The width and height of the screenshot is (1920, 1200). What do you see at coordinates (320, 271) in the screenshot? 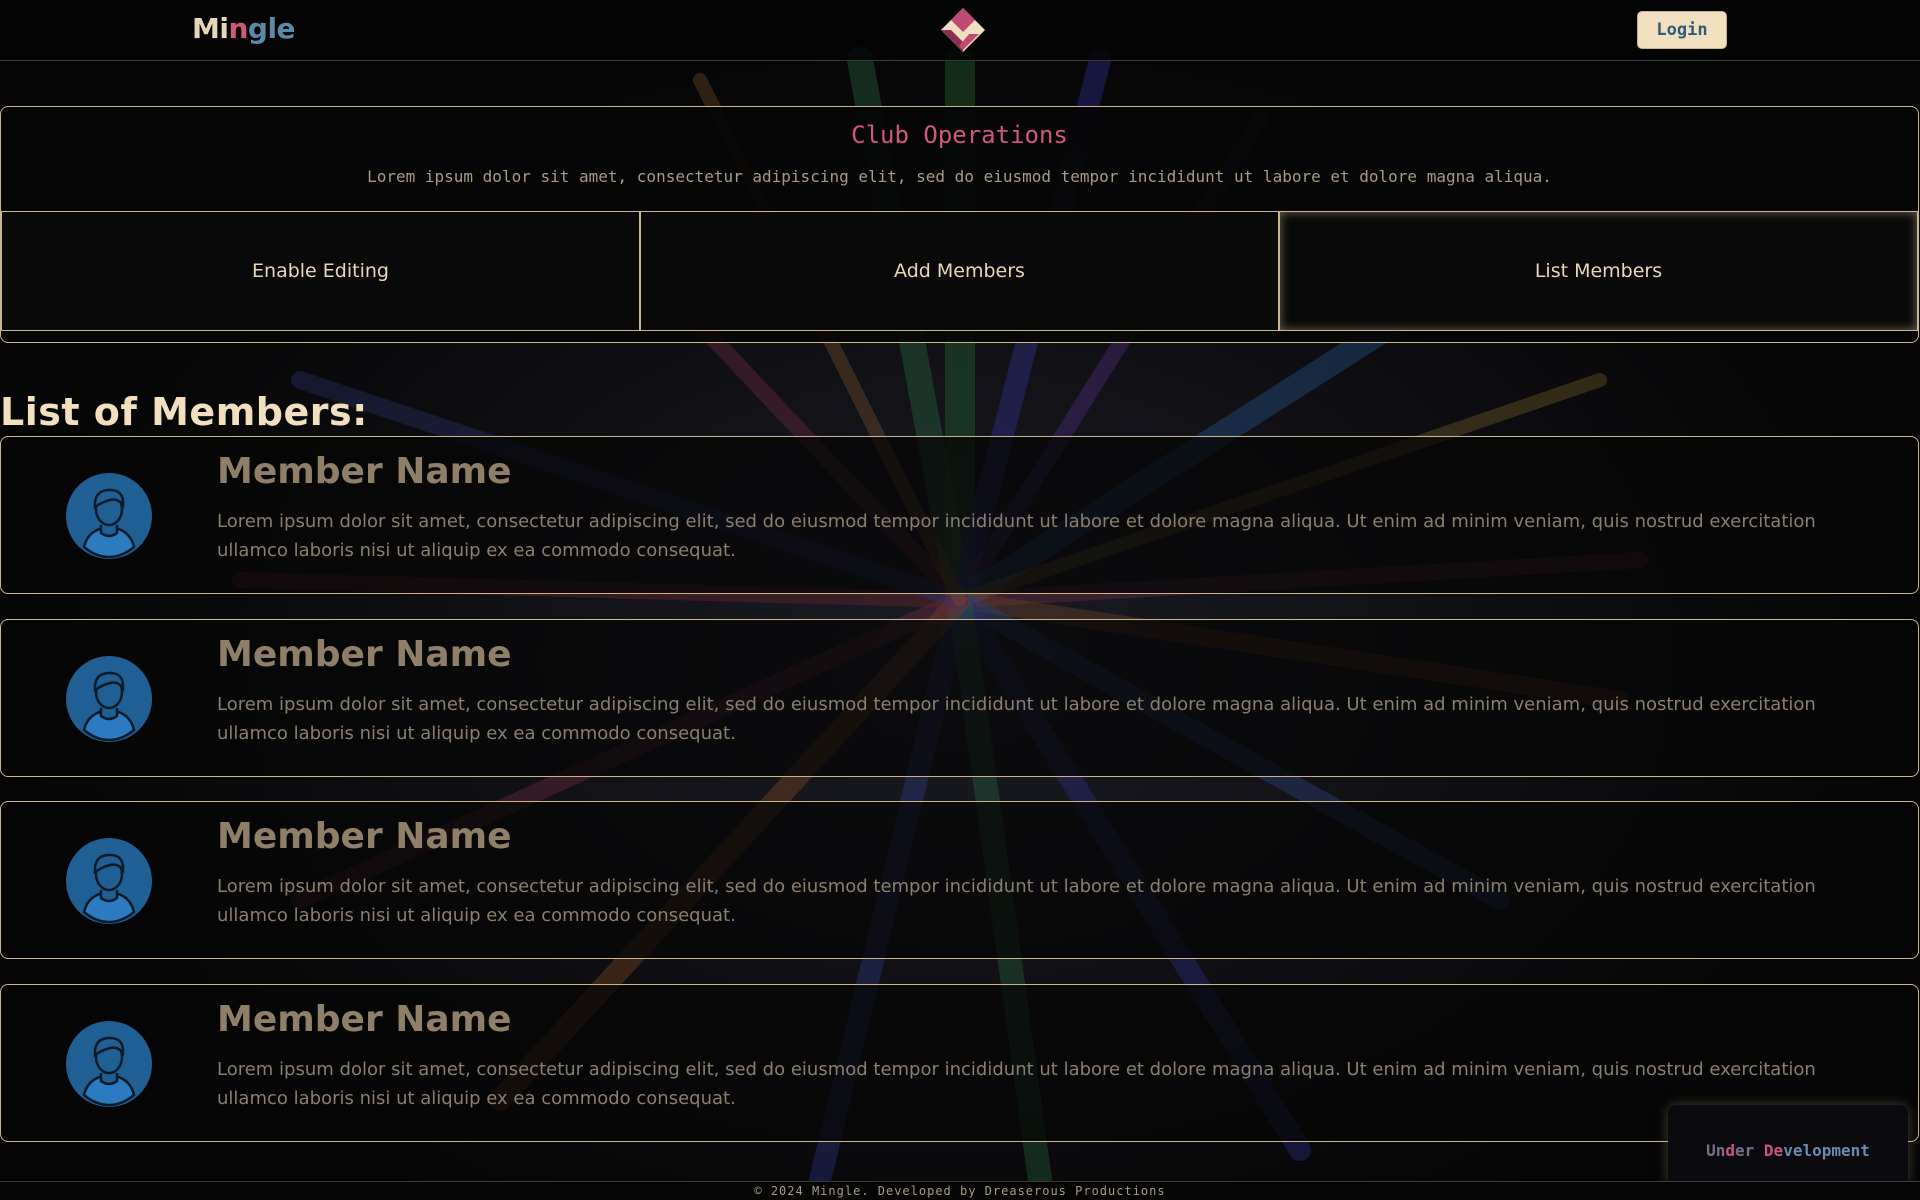
I see `enable-editing-button: Enable Editing` at bounding box center [320, 271].